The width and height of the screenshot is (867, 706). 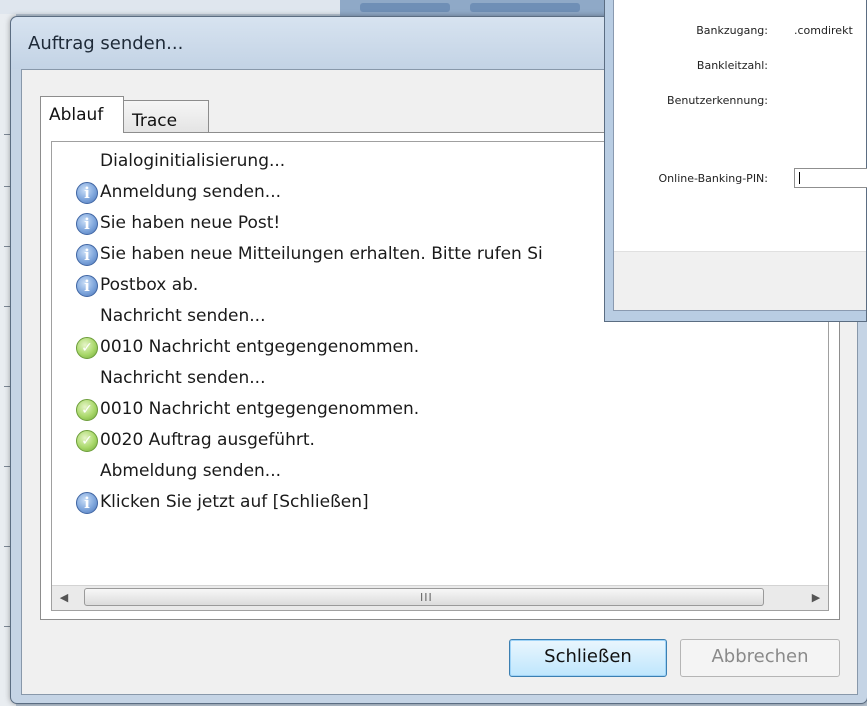 I want to click on text-caret, so click(x=799, y=178).